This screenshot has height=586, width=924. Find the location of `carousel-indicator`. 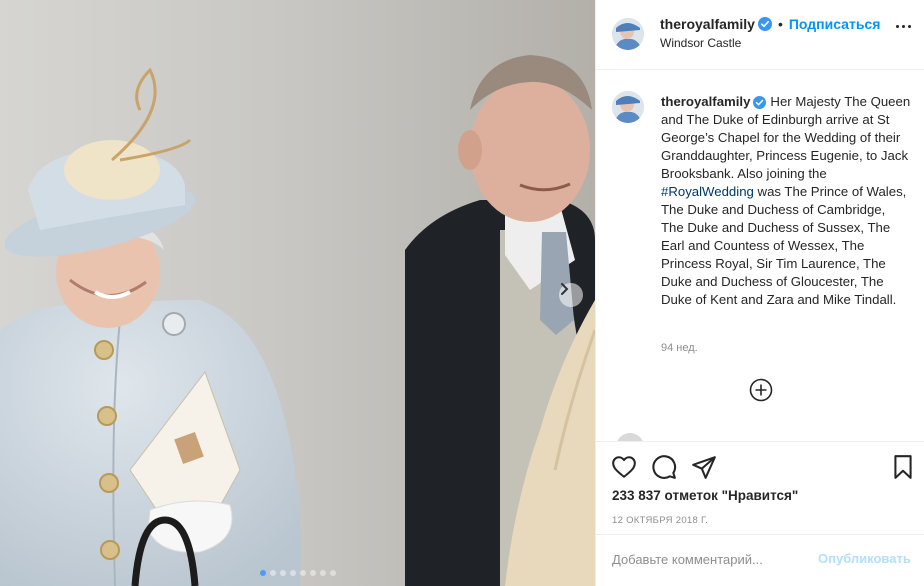

carousel-indicator is located at coordinates (297, 573).